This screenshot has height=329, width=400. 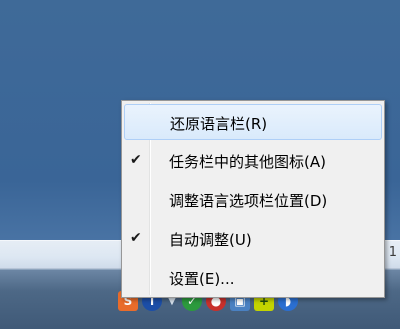 What do you see at coordinates (253, 239) in the screenshot?
I see `menu-item-auto-adjust: ✔ 自动调整(U)` at bounding box center [253, 239].